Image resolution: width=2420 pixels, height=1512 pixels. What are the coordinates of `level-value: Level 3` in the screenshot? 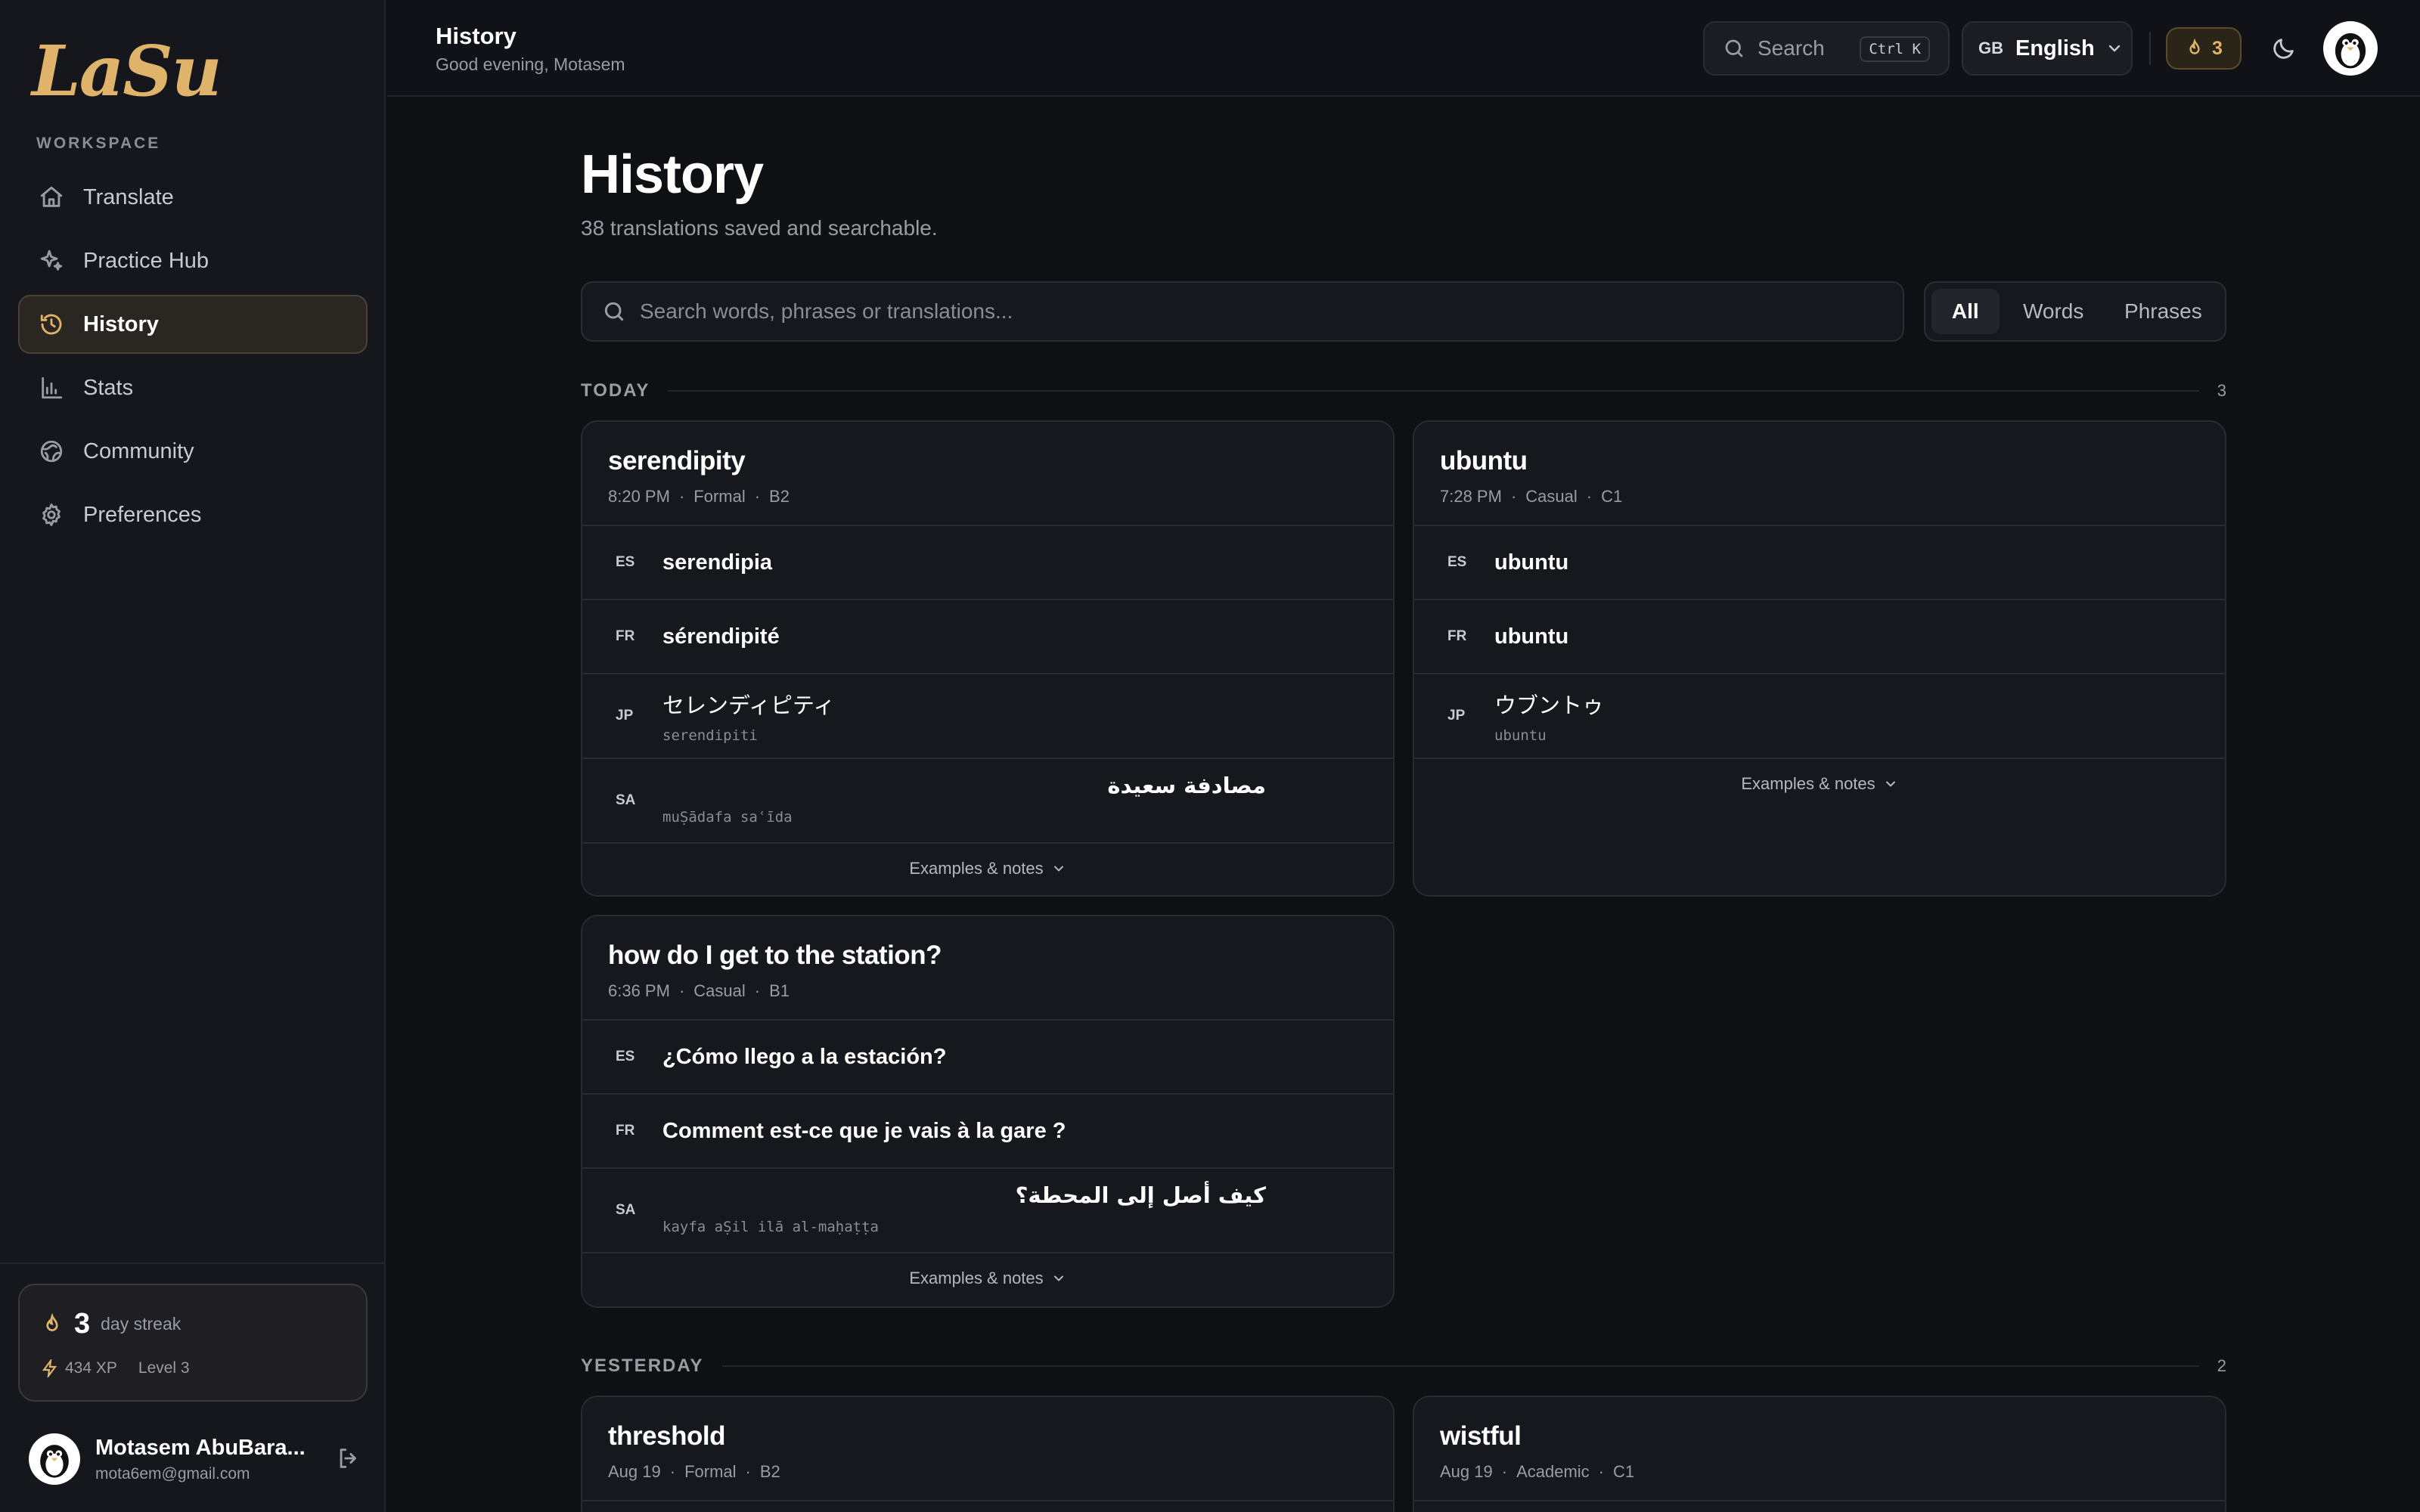 It's located at (164, 1368).